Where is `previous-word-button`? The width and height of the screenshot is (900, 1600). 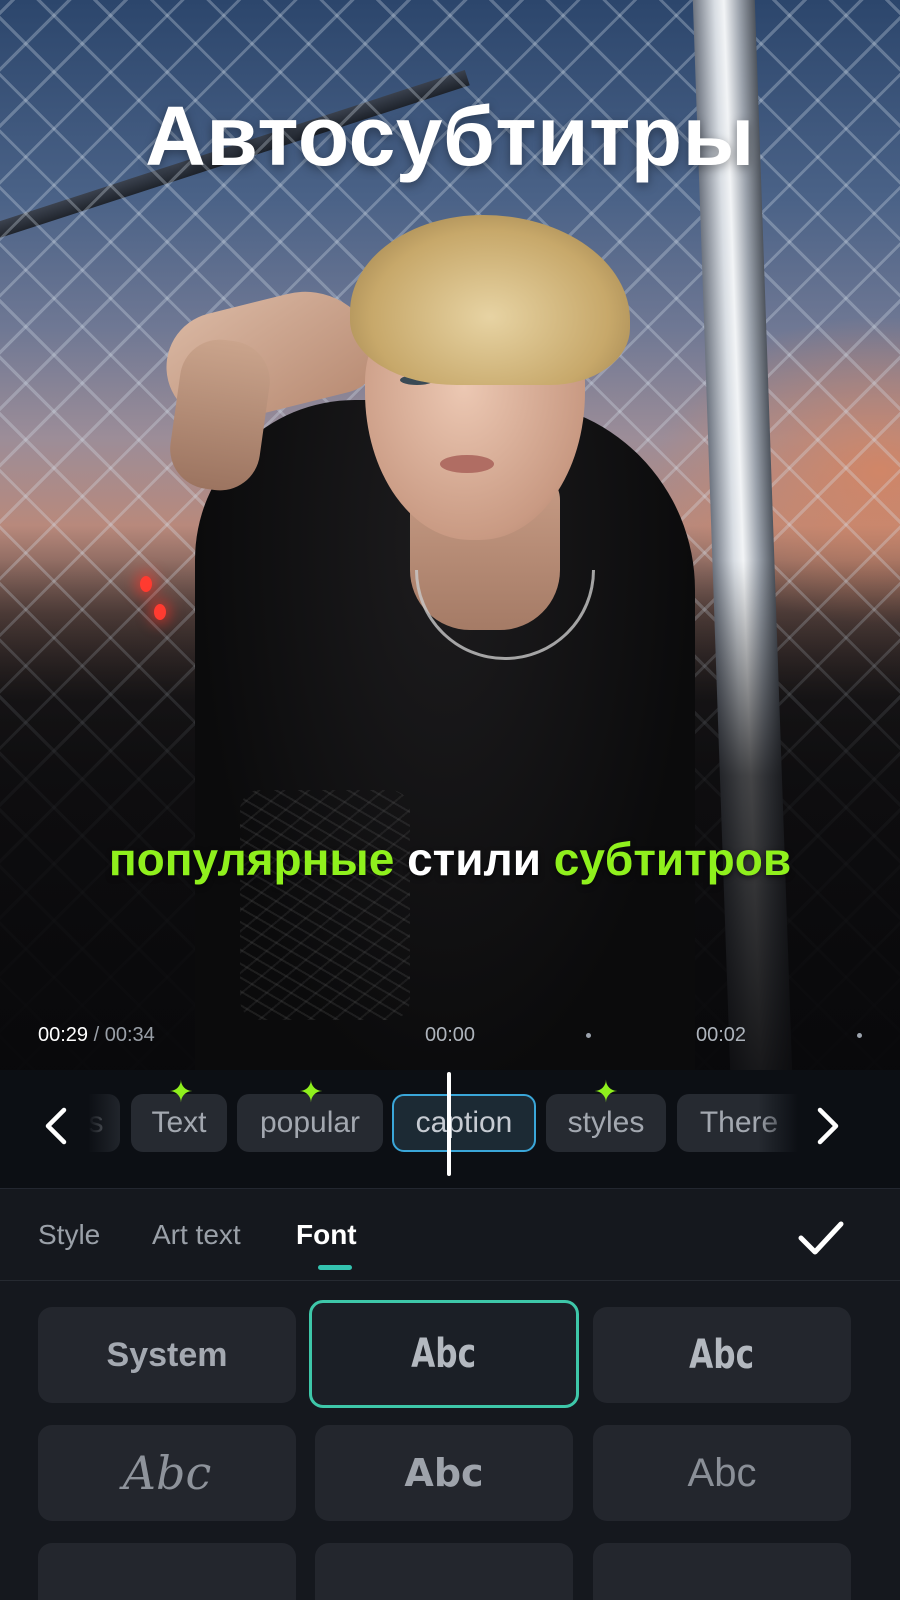 previous-word-button is located at coordinates (56, 1126).